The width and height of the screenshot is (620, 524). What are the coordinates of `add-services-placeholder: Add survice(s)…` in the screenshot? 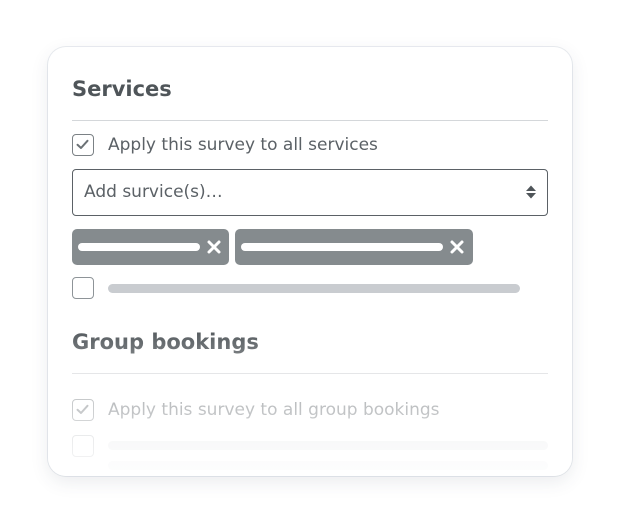 It's located at (153, 192).